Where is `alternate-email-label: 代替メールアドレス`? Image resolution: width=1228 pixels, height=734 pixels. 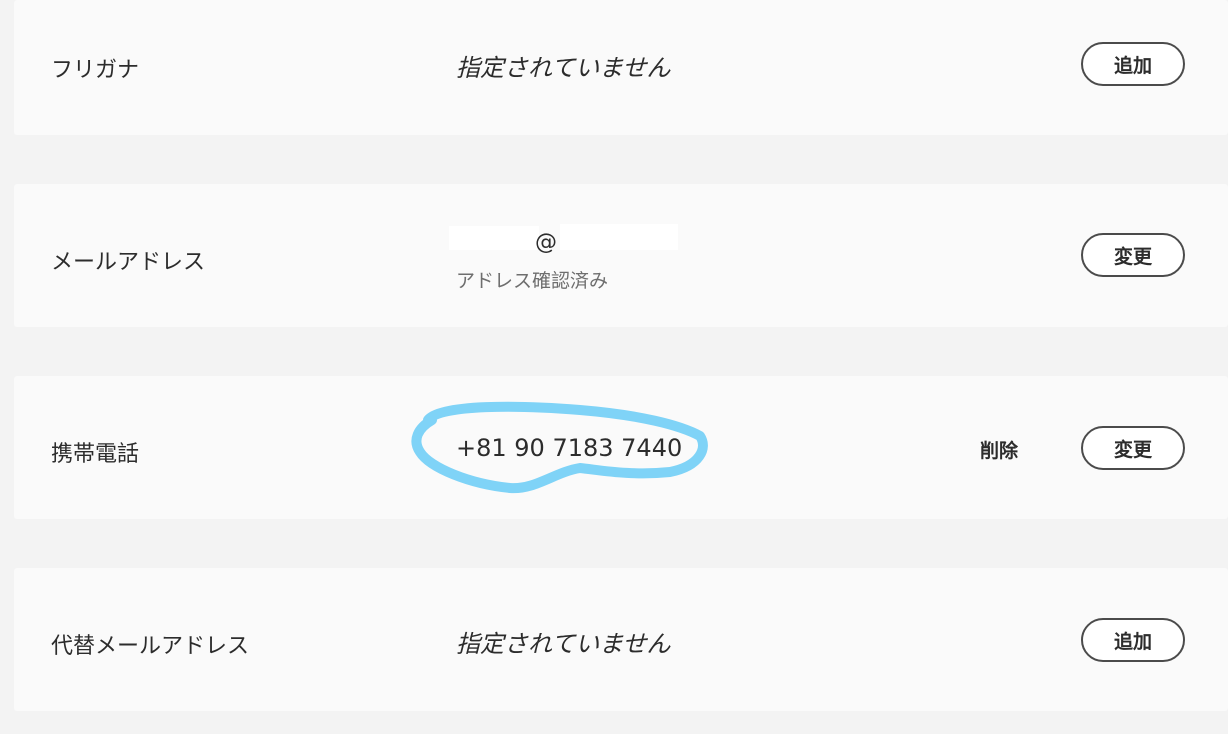 alternate-email-label: 代替メールアドレス is located at coordinates (150, 646).